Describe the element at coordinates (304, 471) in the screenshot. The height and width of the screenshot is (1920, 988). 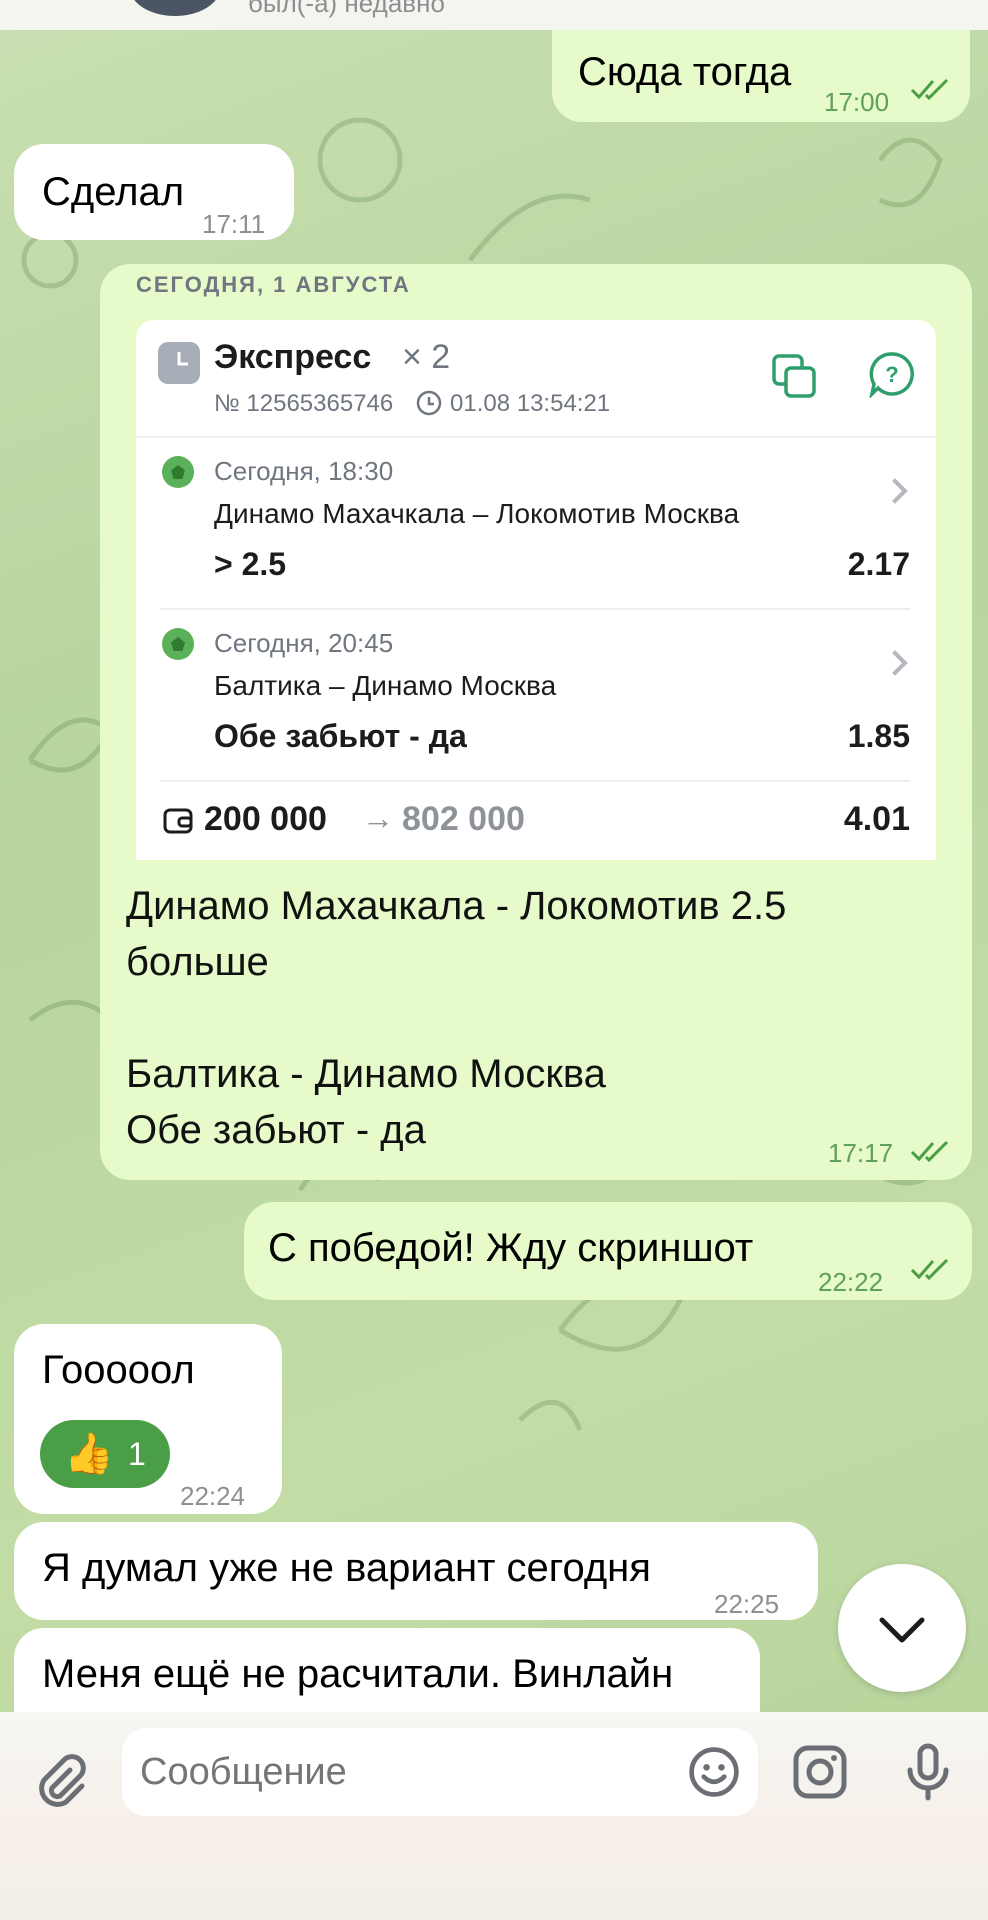
I see `event-time: Сегодня, 18:30` at that location.